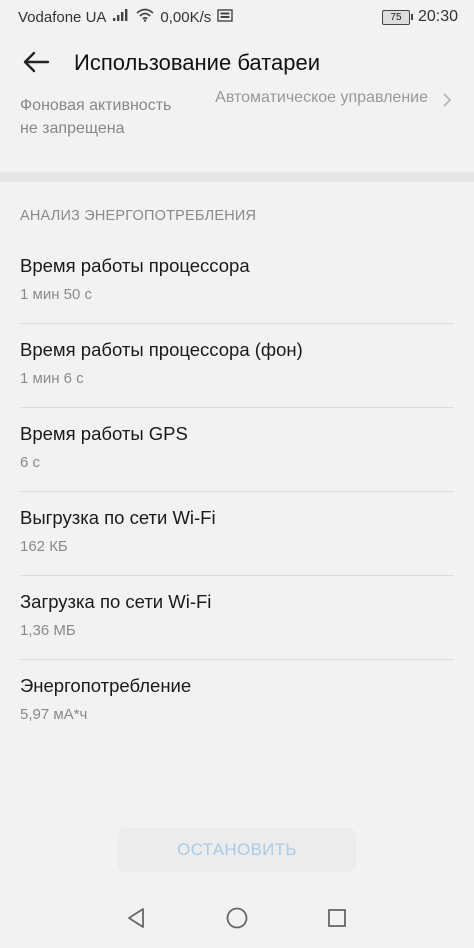 This screenshot has width=474, height=948. What do you see at coordinates (237, 177) in the screenshot?
I see `section-divider` at bounding box center [237, 177].